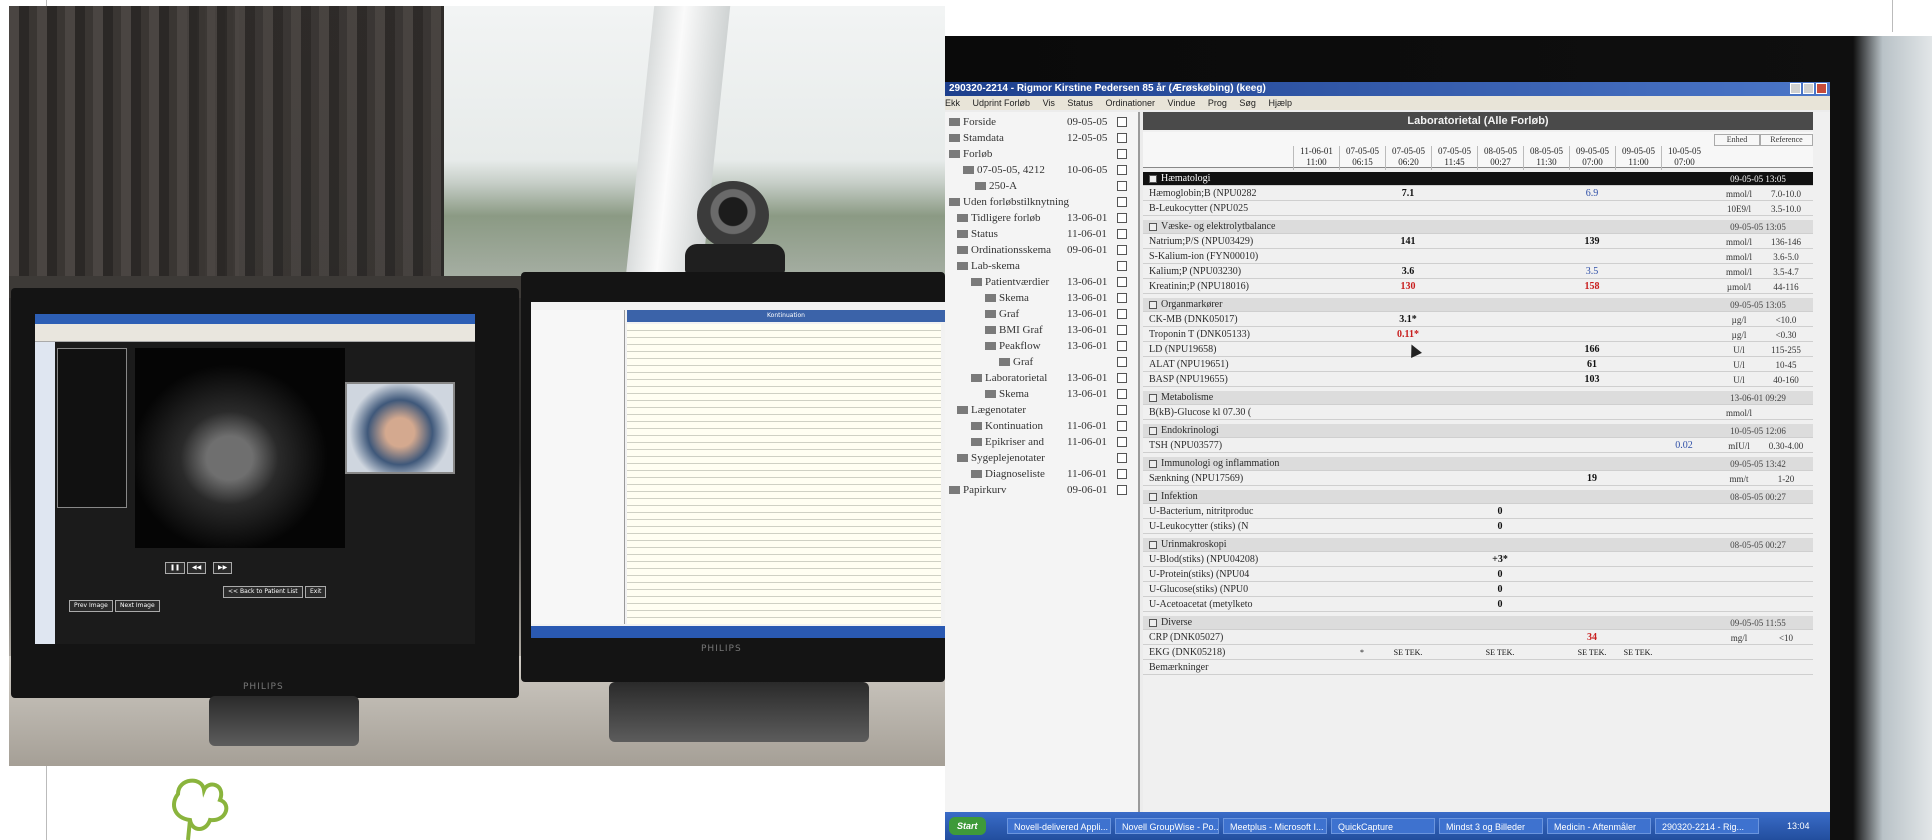 This screenshot has width=1932, height=840. I want to click on rewind-button: ◀◀, so click(197, 568).